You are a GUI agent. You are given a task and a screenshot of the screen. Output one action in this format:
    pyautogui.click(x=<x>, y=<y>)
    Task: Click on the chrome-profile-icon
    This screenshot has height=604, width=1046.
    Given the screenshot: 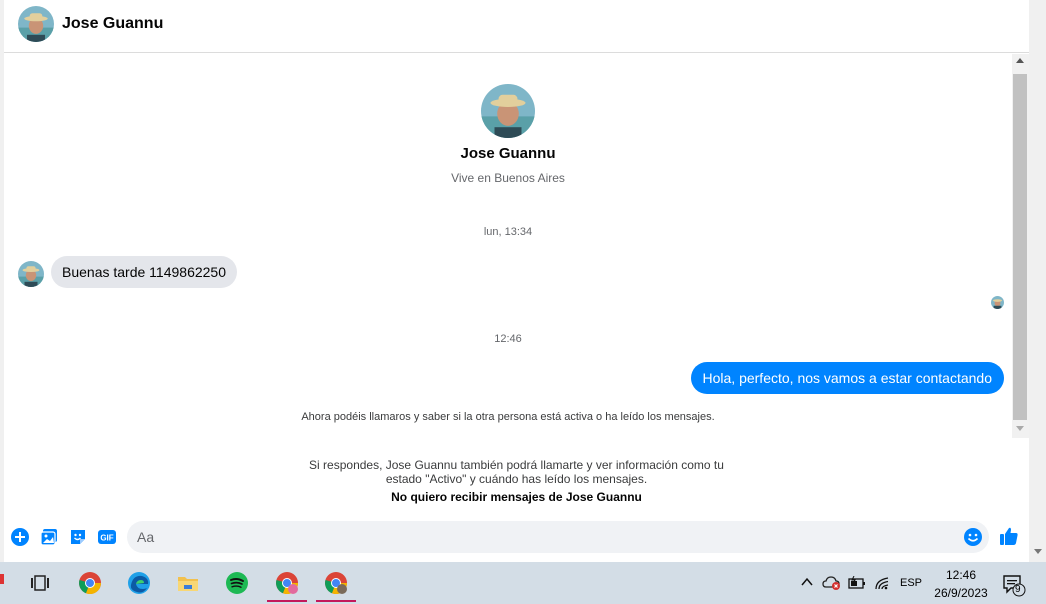 What is the action you would take?
    pyautogui.click(x=287, y=583)
    